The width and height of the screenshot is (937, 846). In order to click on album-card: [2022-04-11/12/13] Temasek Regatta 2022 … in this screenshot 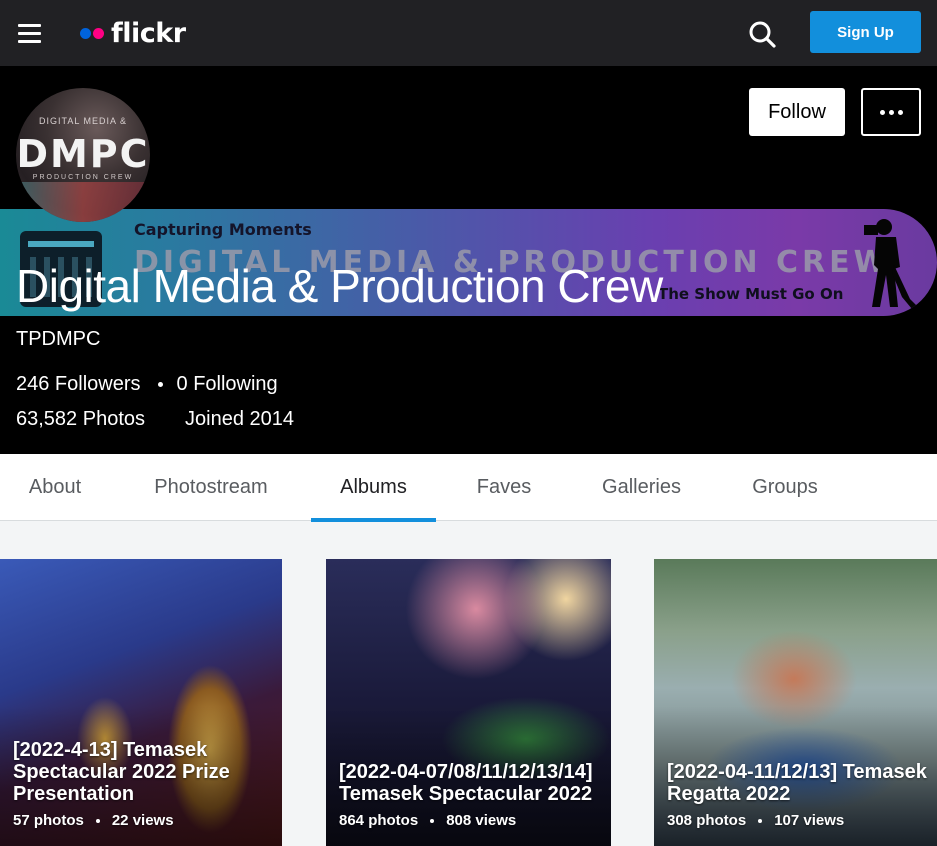, I will do `click(795, 702)`.